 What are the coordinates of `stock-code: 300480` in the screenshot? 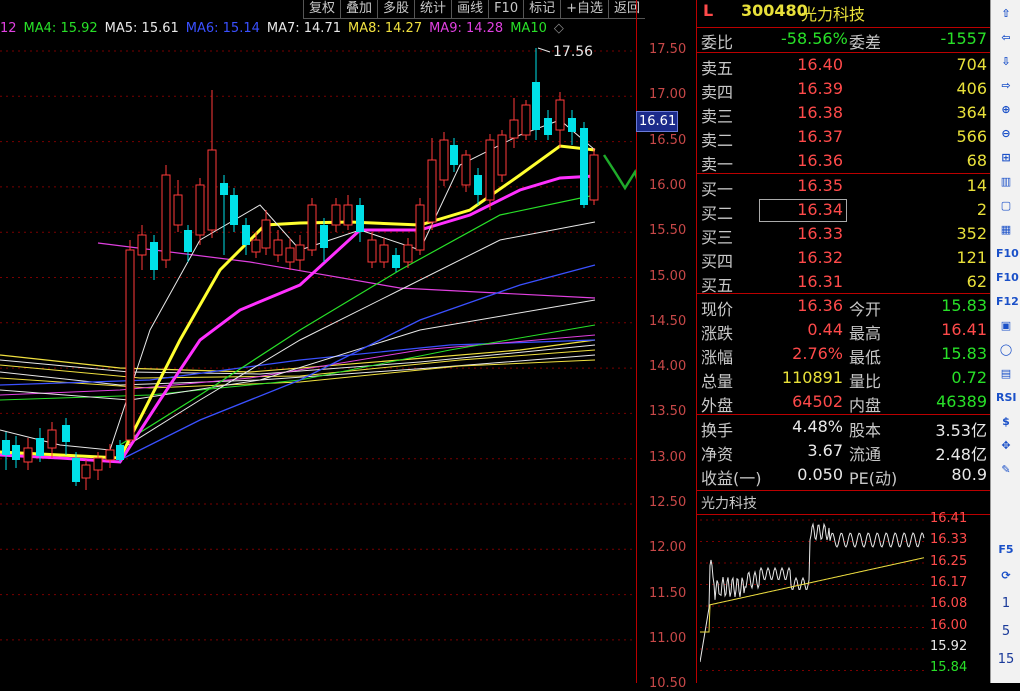 It's located at (774, 10).